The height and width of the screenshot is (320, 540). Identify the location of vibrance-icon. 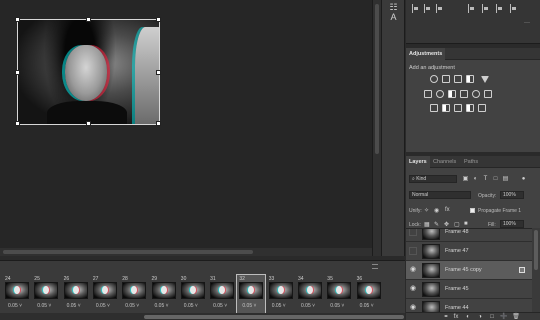
(485, 79).